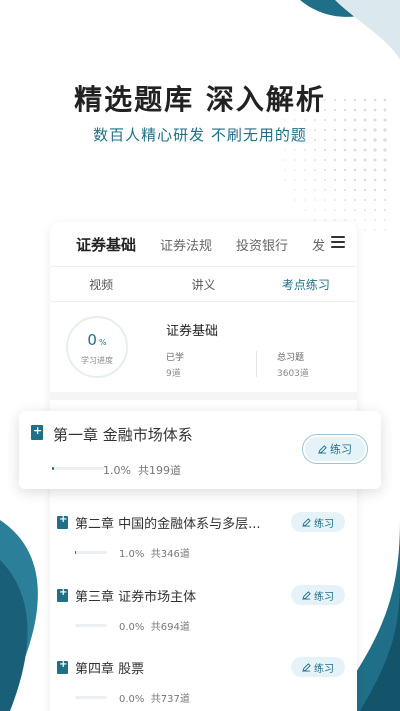 The height and width of the screenshot is (711, 400). I want to click on tab-securities-basics: 证券基础, so click(106, 244).